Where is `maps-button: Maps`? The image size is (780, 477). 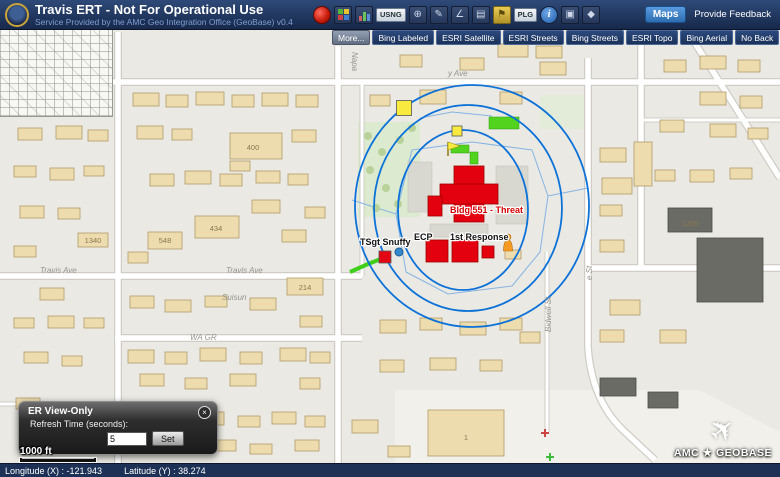 maps-button: Maps is located at coordinates (665, 14).